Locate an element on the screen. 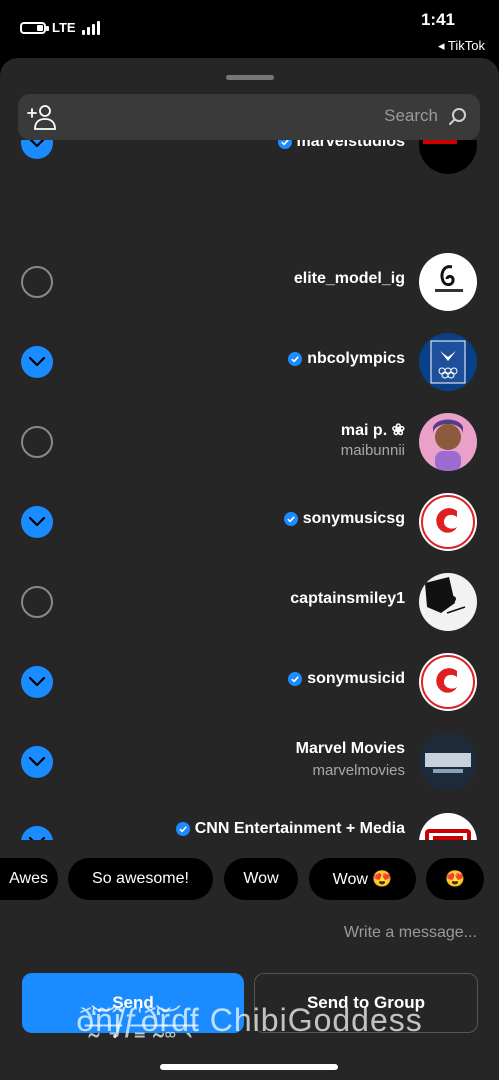 Image resolution: width=499 pixels, height=1080 pixels. signal-icon is located at coordinates (90, 27).